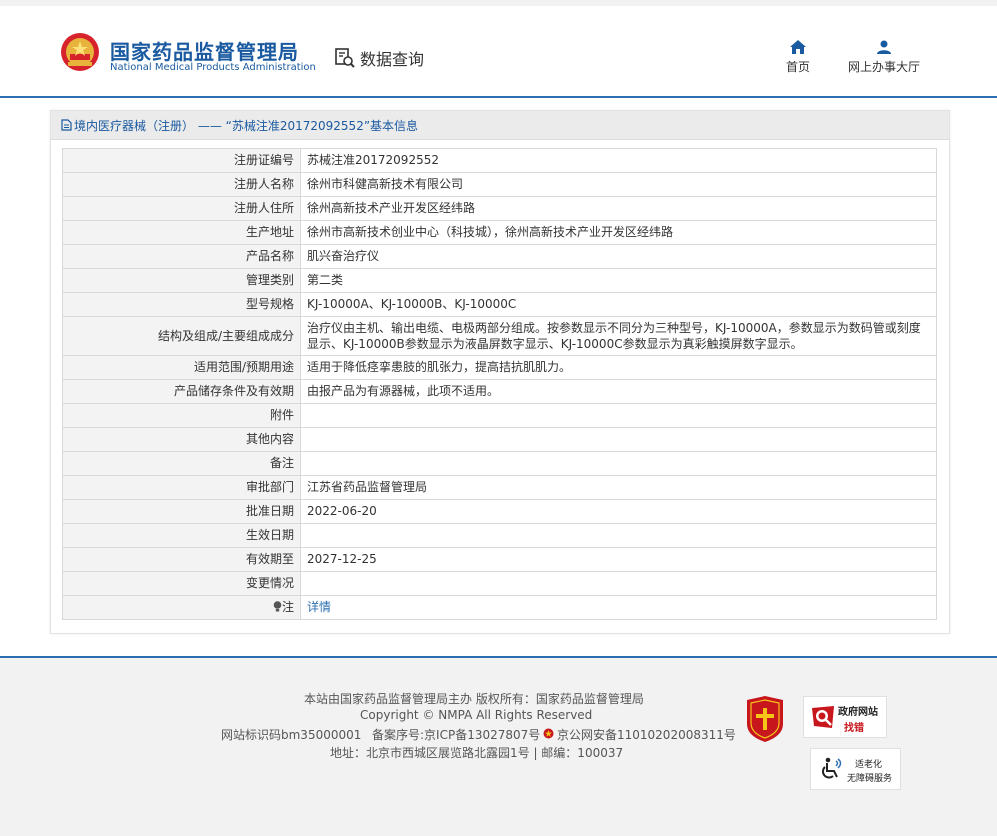 Image resolution: width=997 pixels, height=836 pixels. Describe the element at coordinates (618, 559) in the screenshot. I see `field-value: 2027-12-25` at that location.